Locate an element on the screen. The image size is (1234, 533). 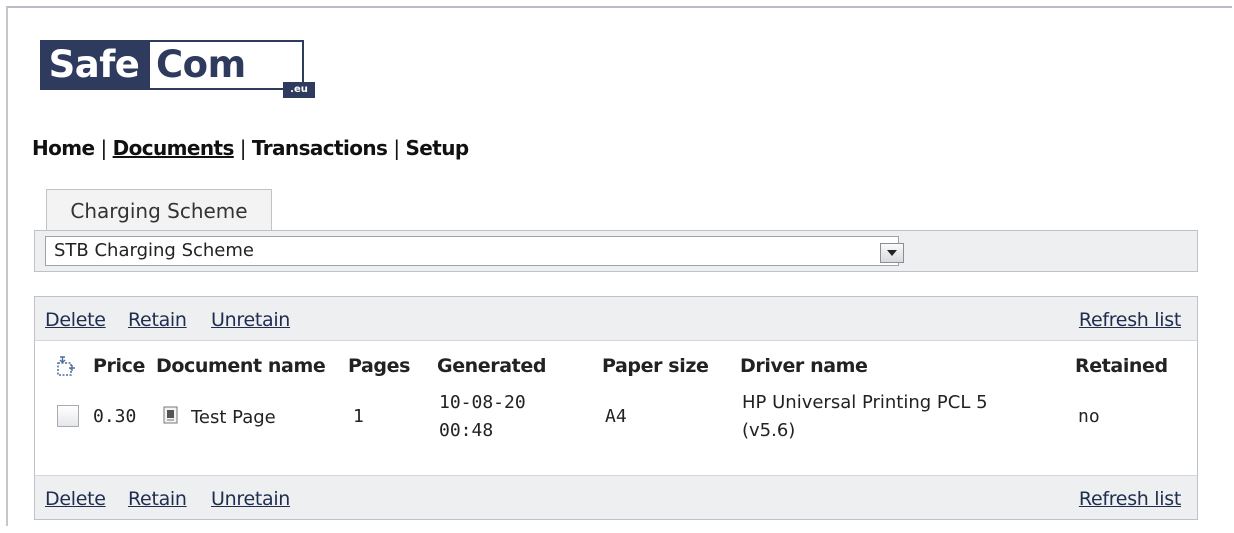
logo-com: Com is located at coordinates (226, 65).